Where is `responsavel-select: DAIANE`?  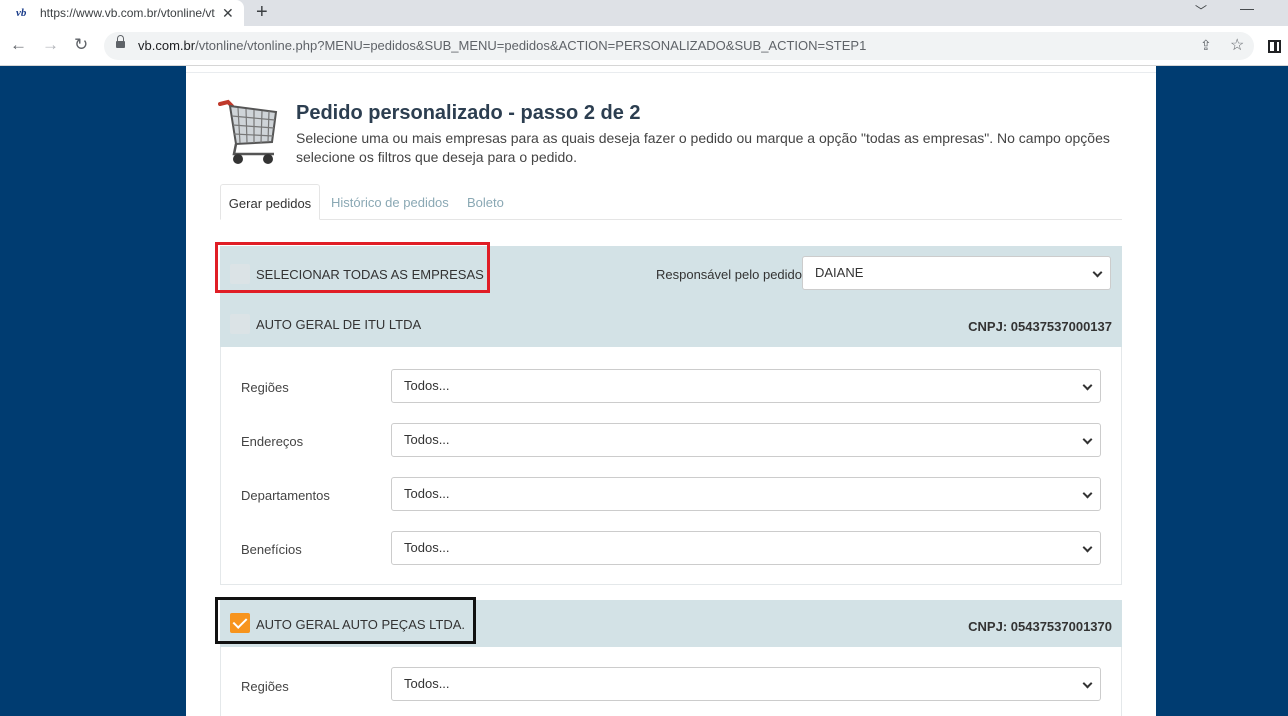 responsavel-select: DAIANE is located at coordinates (956, 273).